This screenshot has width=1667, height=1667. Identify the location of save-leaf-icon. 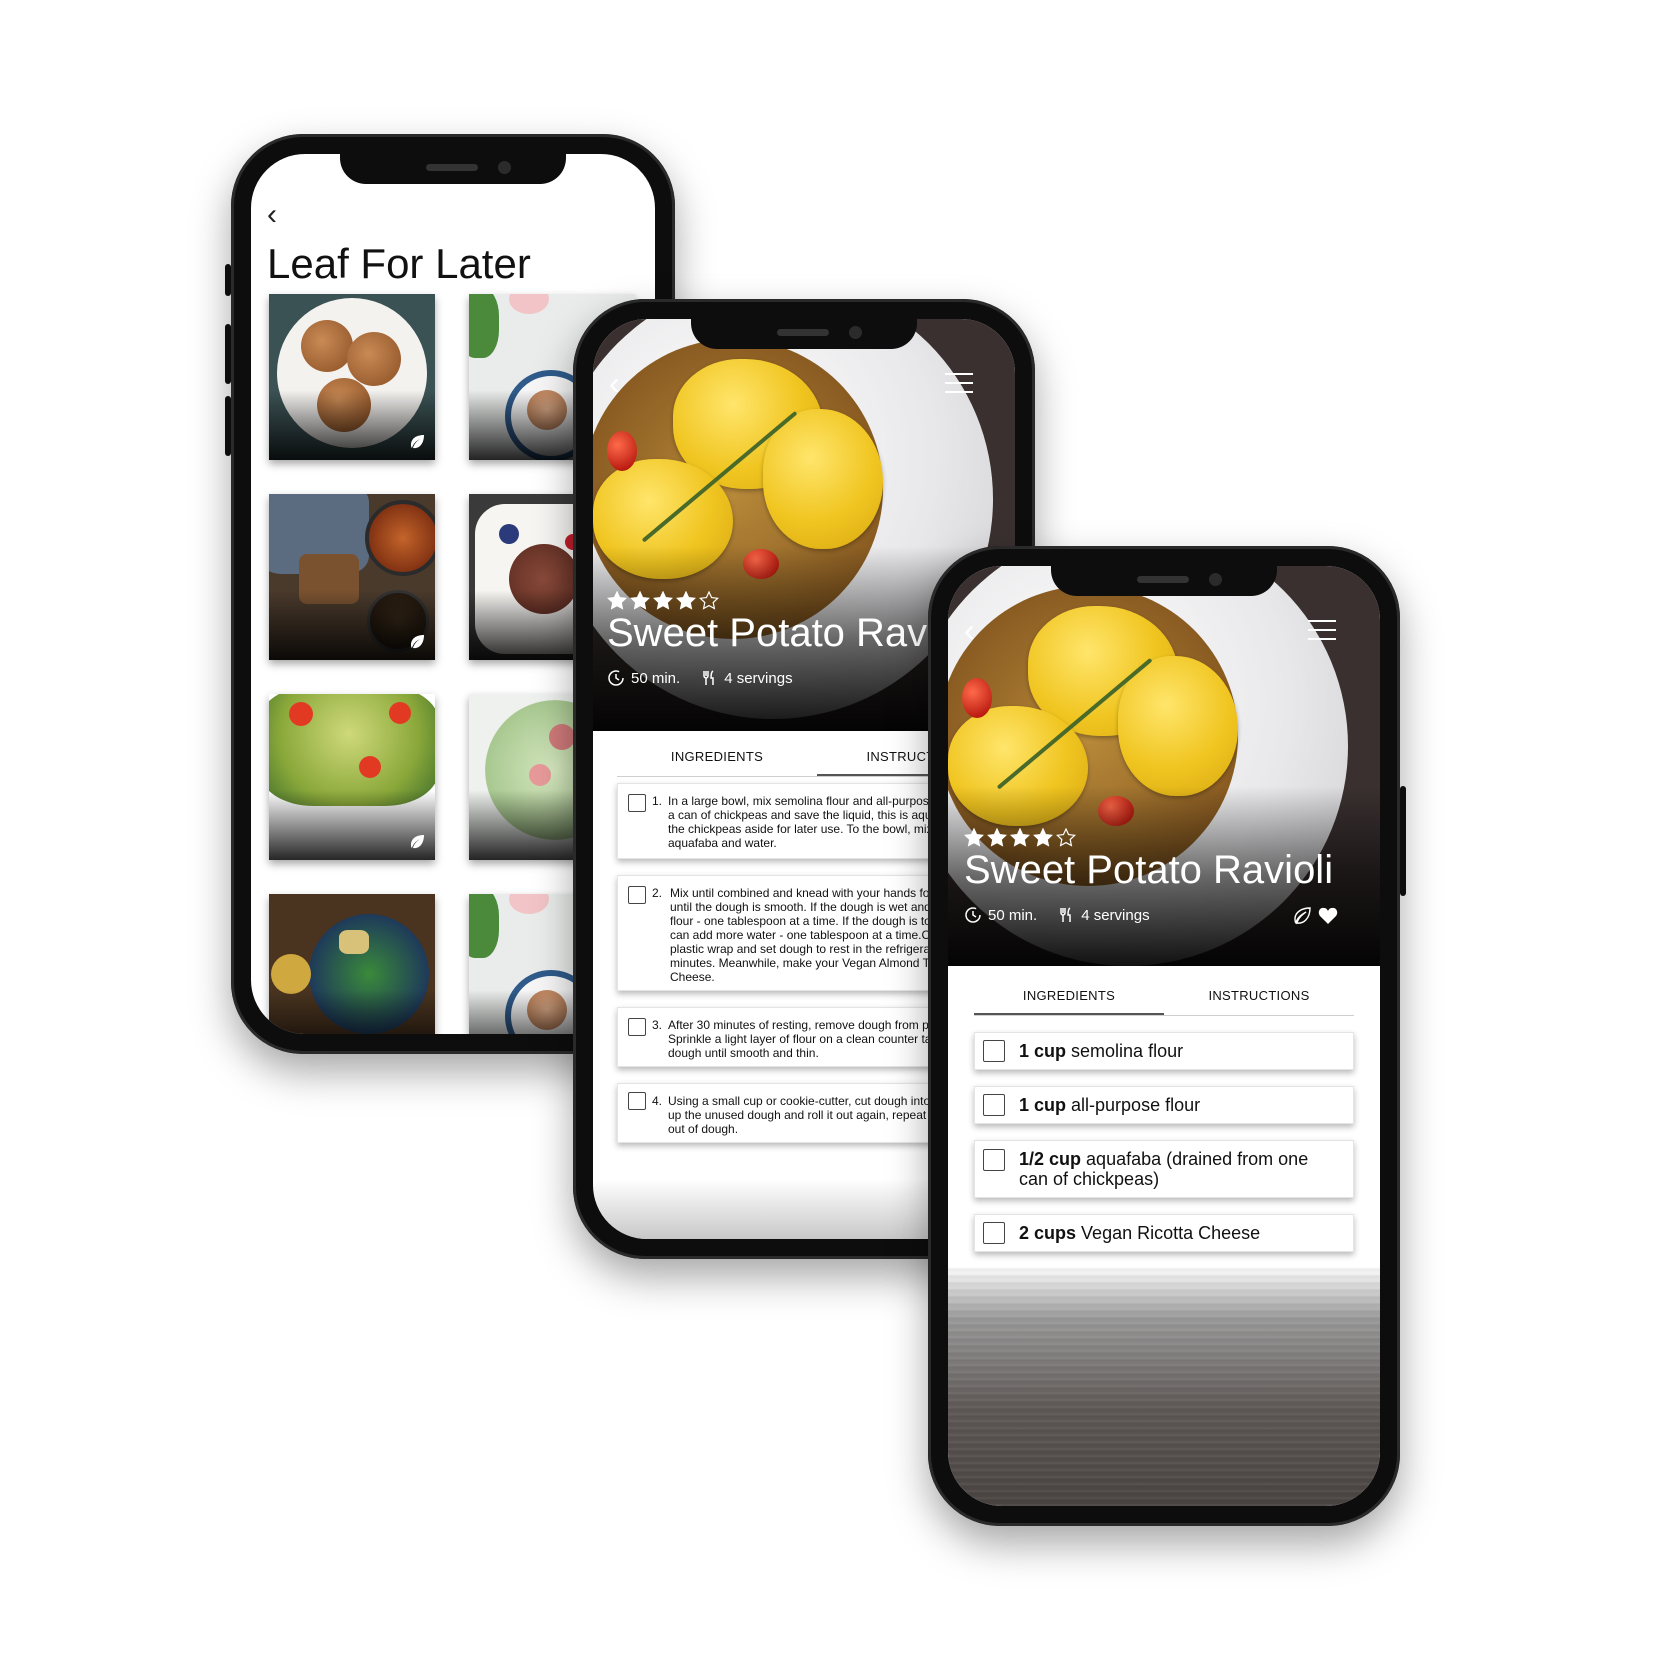
(1302, 916).